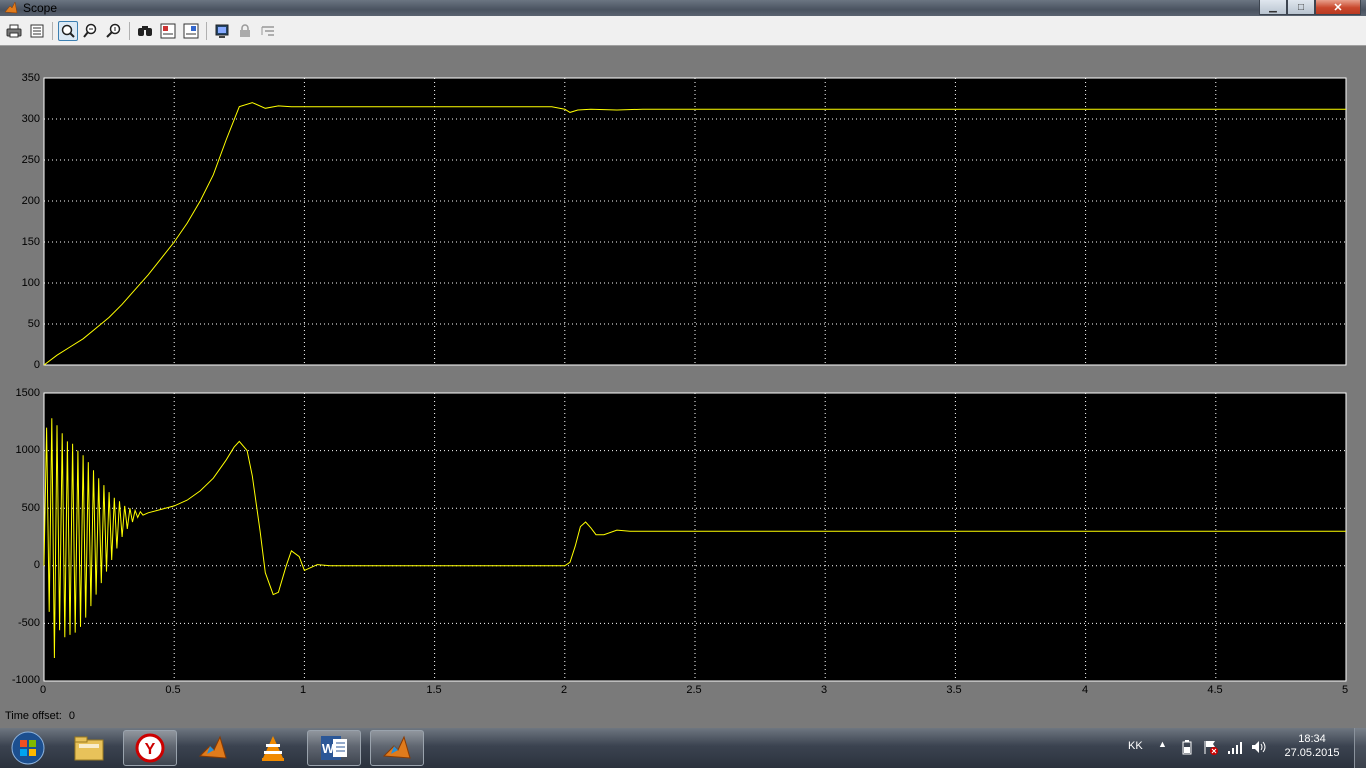  I want to click on yandex-glyph: Y, so click(150, 749).